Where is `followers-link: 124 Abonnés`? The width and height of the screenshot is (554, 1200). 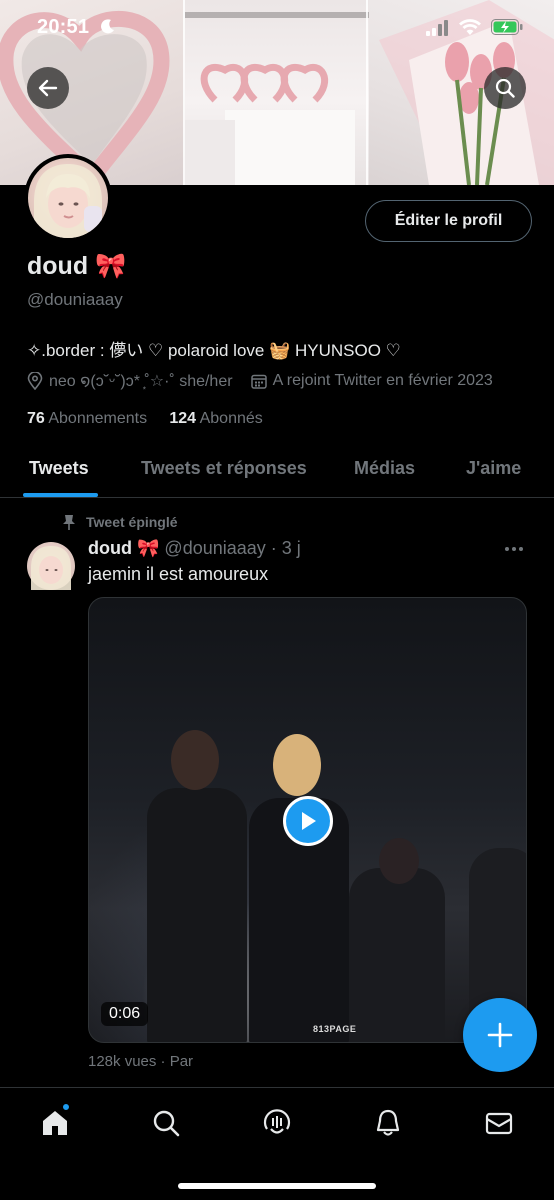
followers-link: 124 Abonnés is located at coordinates (215, 418).